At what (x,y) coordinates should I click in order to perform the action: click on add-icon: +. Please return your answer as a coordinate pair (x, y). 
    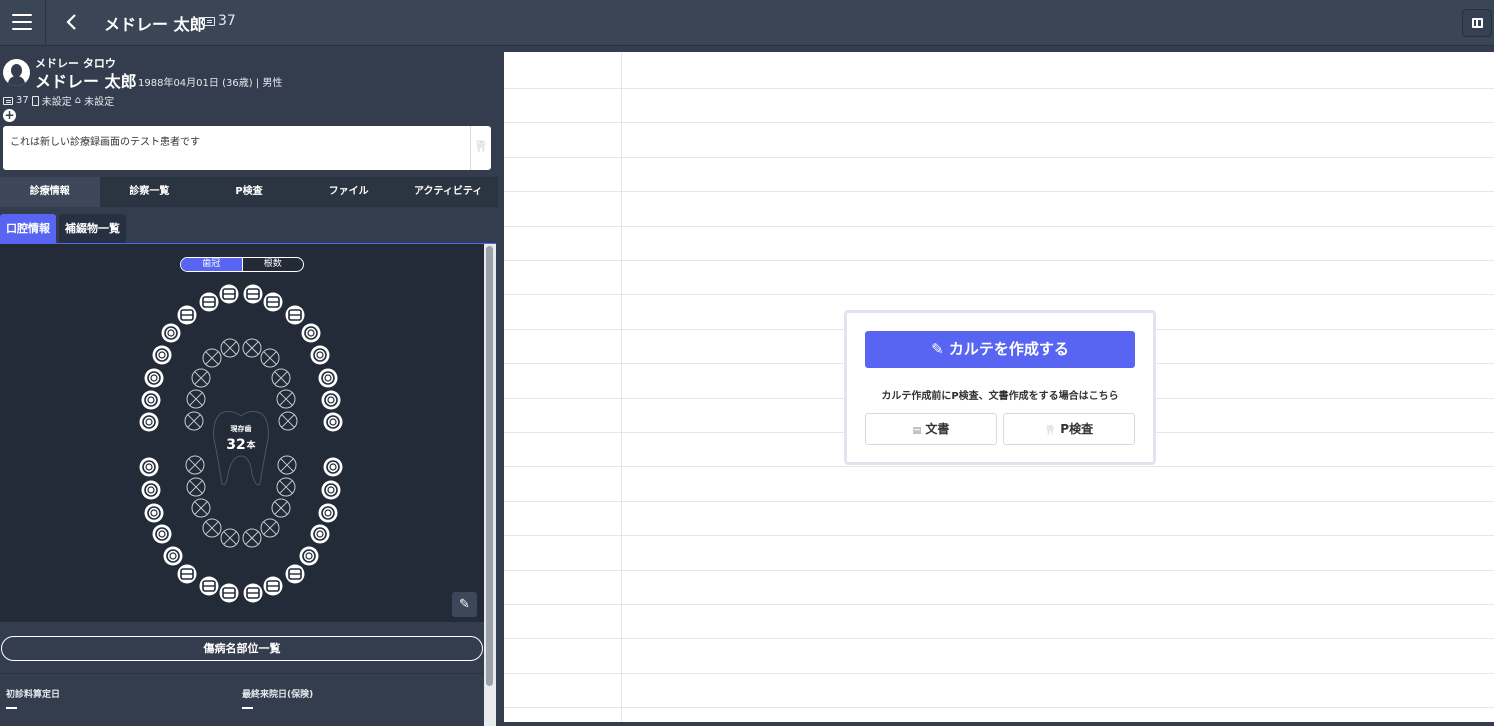
    Looking at the image, I should click on (9, 115).